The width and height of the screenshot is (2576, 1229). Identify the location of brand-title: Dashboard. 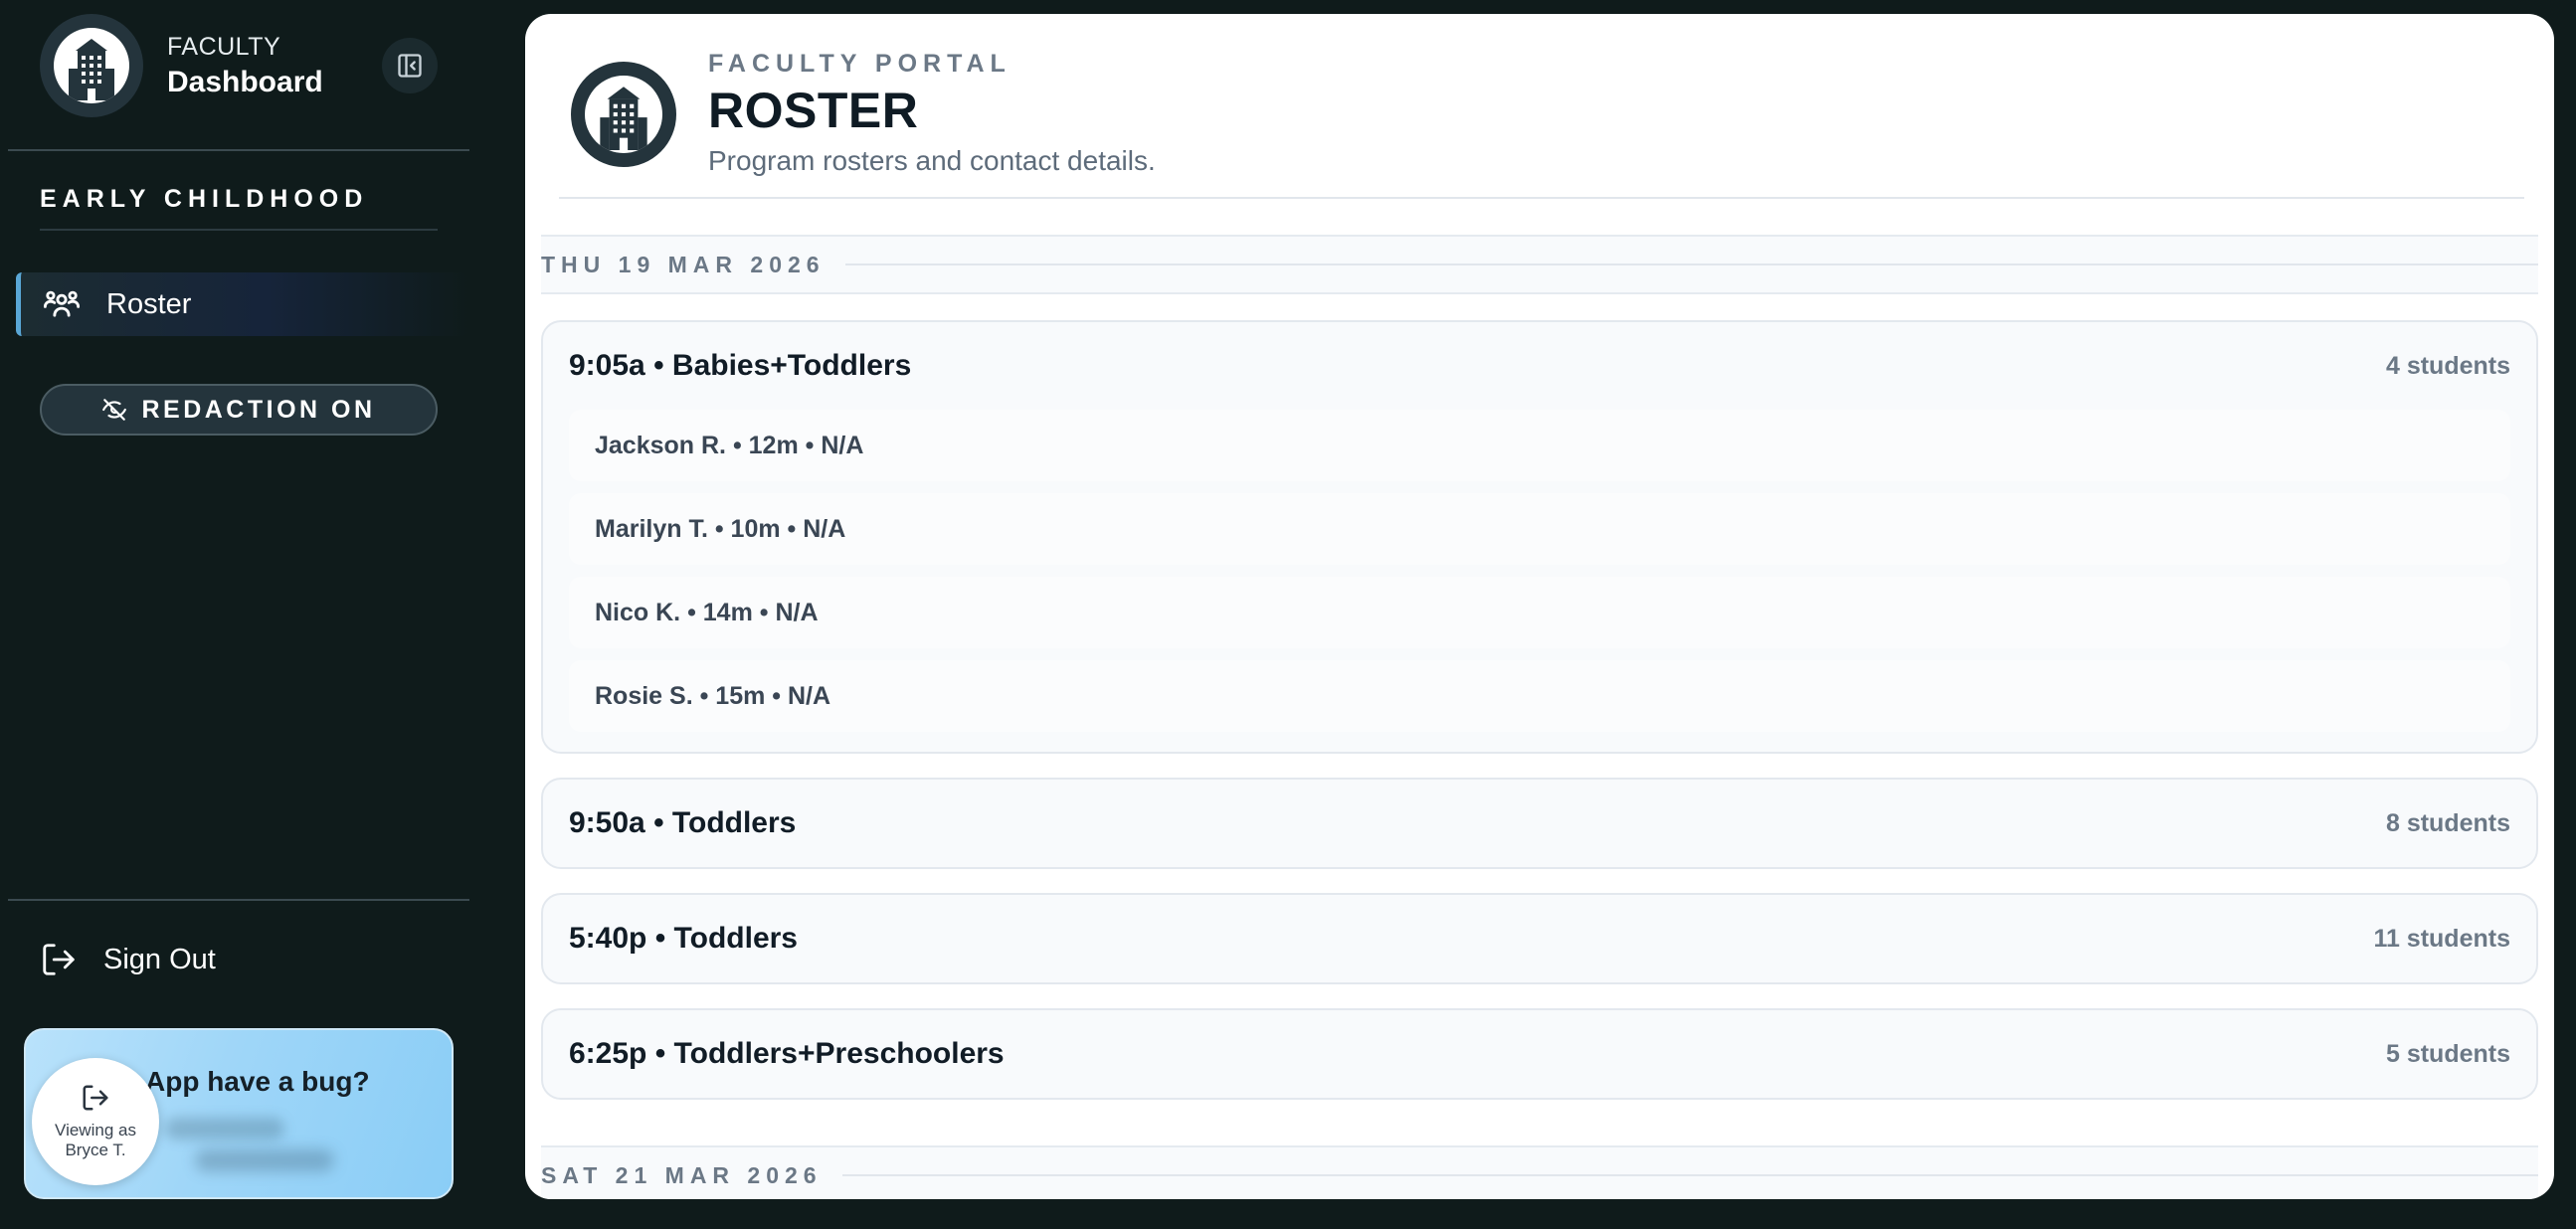
(245, 81).